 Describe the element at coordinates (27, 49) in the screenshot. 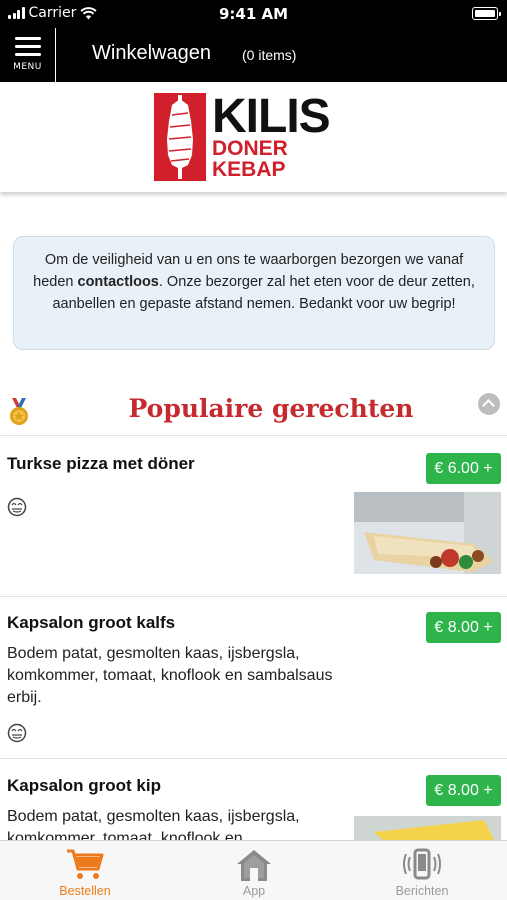

I see `hamburger-icon` at that location.